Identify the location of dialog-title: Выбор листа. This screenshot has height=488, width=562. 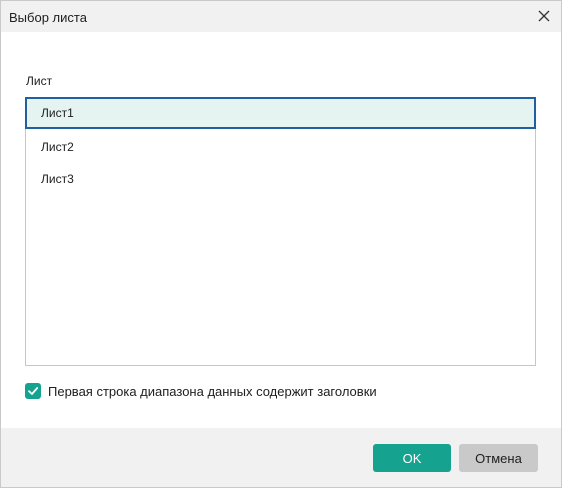
(48, 17).